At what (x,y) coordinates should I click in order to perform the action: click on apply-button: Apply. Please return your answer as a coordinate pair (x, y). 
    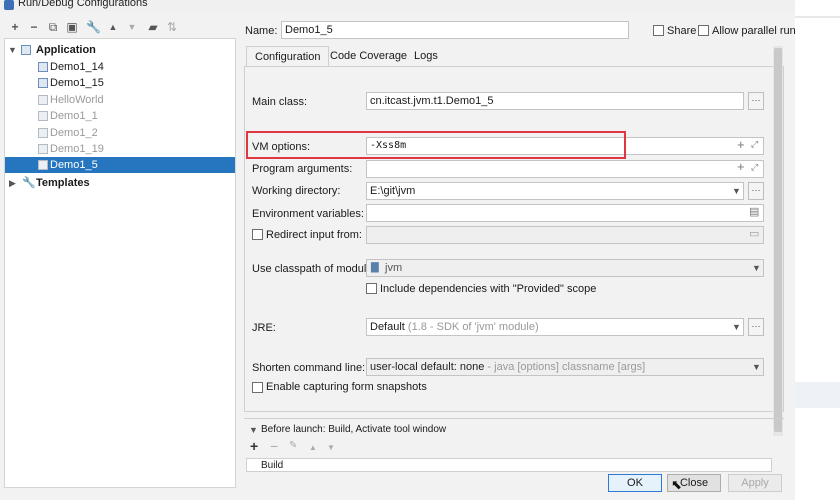
    Looking at the image, I should click on (755, 483).